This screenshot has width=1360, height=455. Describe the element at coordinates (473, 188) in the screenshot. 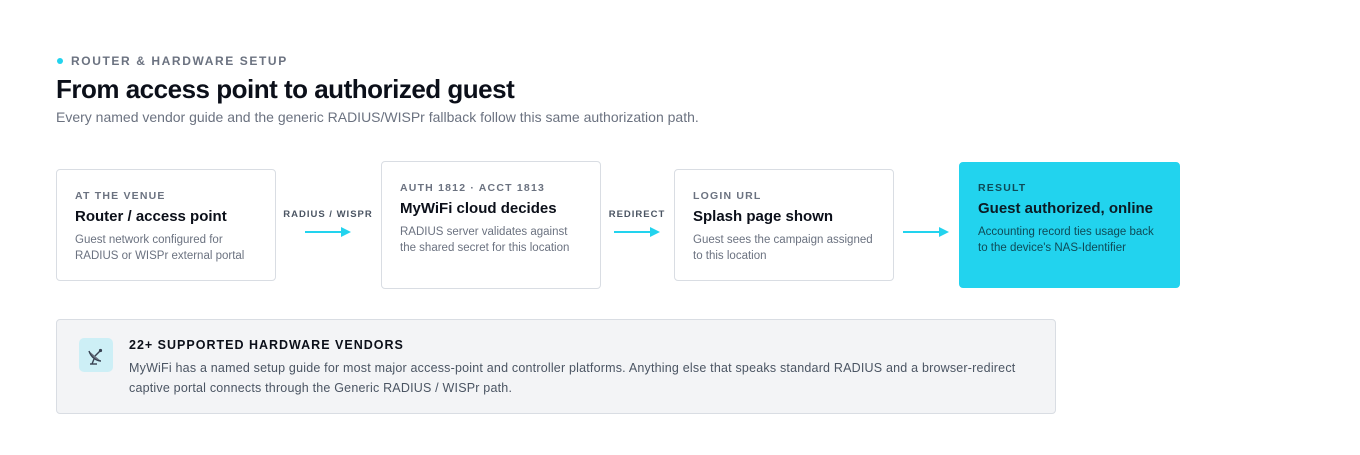

I see `step-kicker: AUTH 1812 · ACCT 1813` at that location.